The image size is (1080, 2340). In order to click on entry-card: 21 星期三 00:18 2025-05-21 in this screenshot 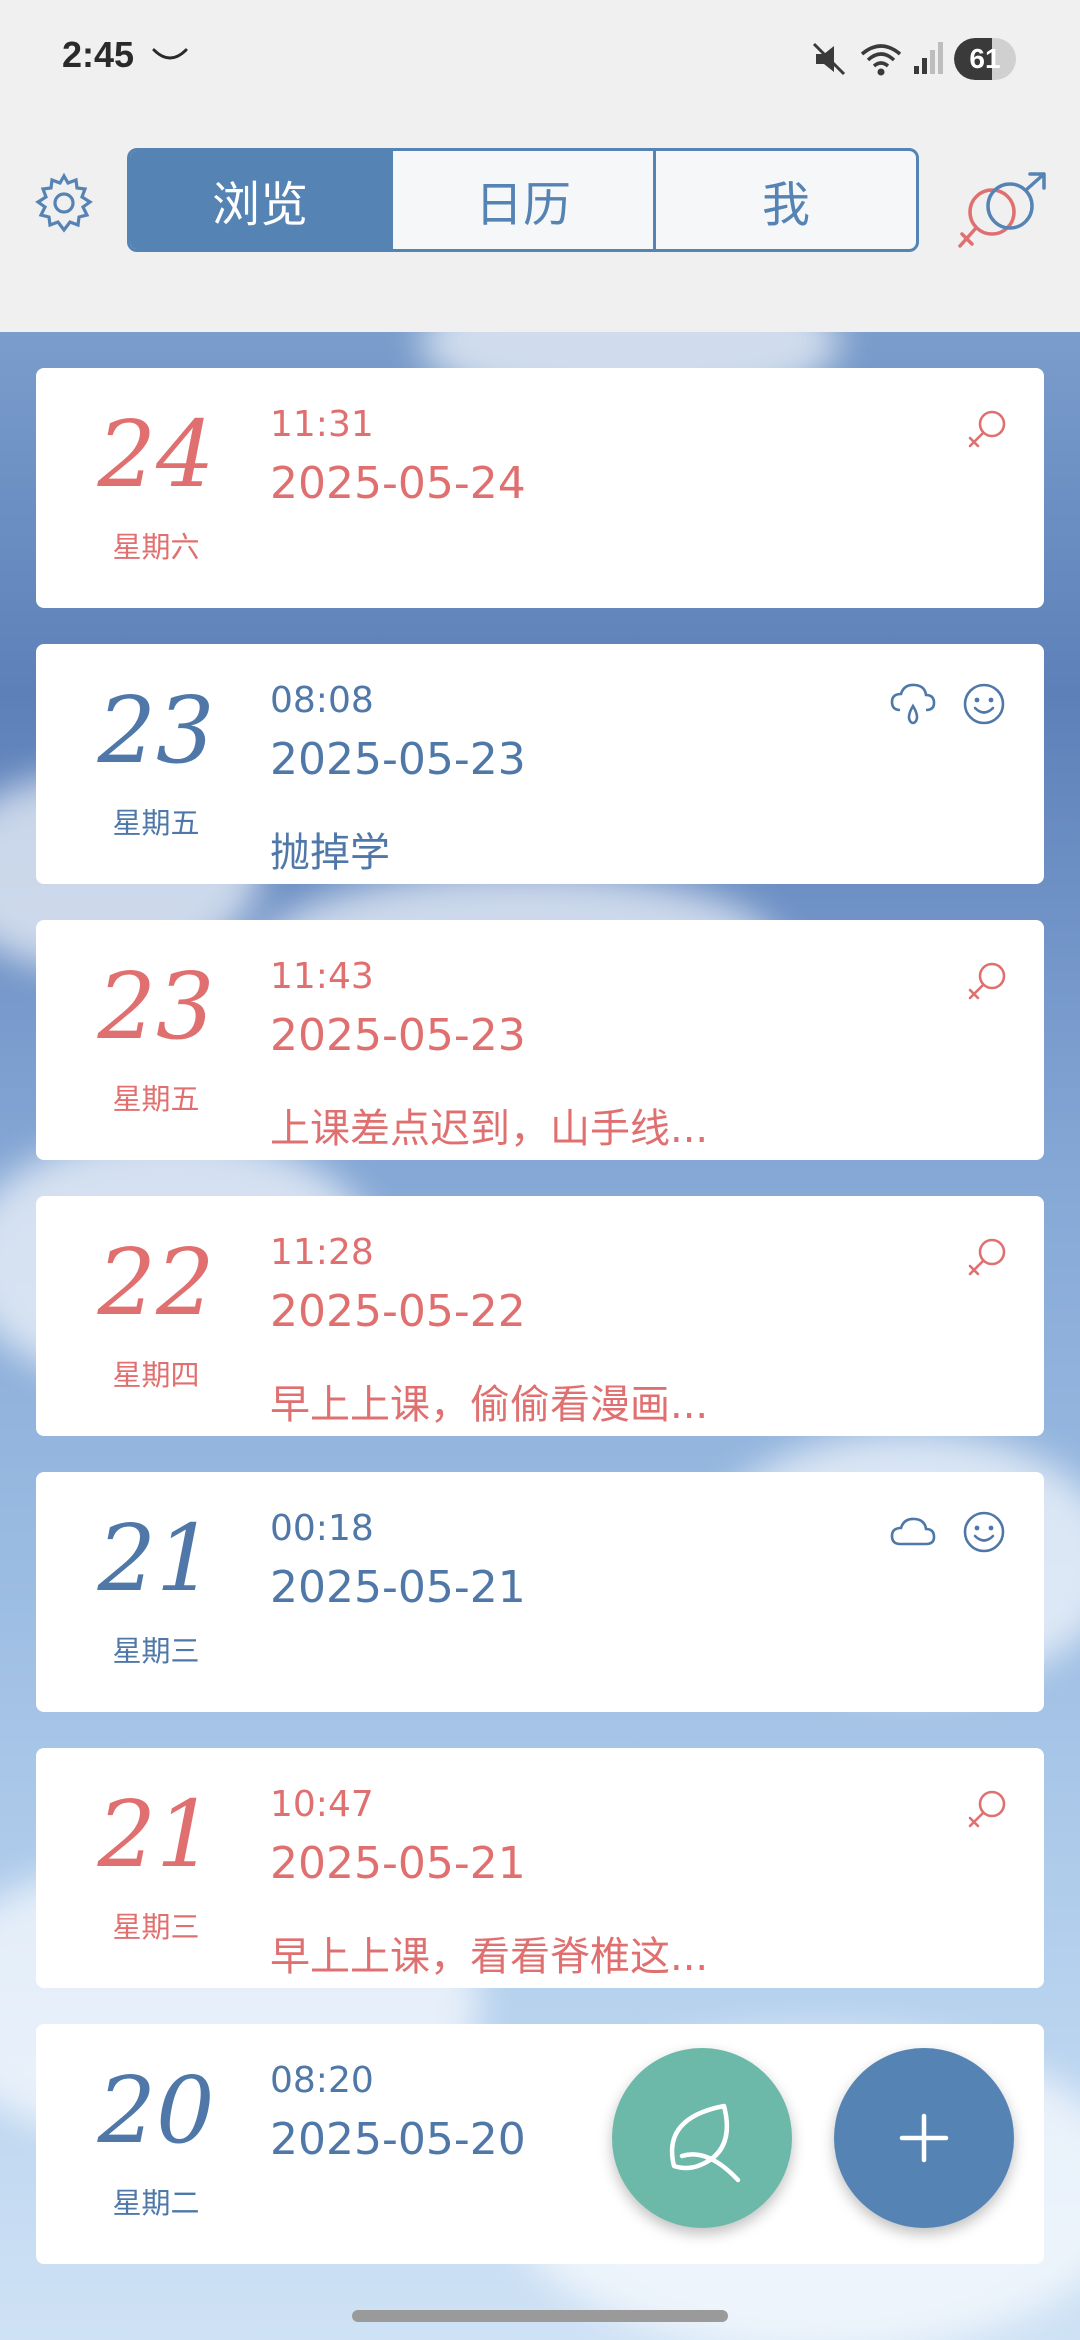, I will do `click(540, 1592)`.